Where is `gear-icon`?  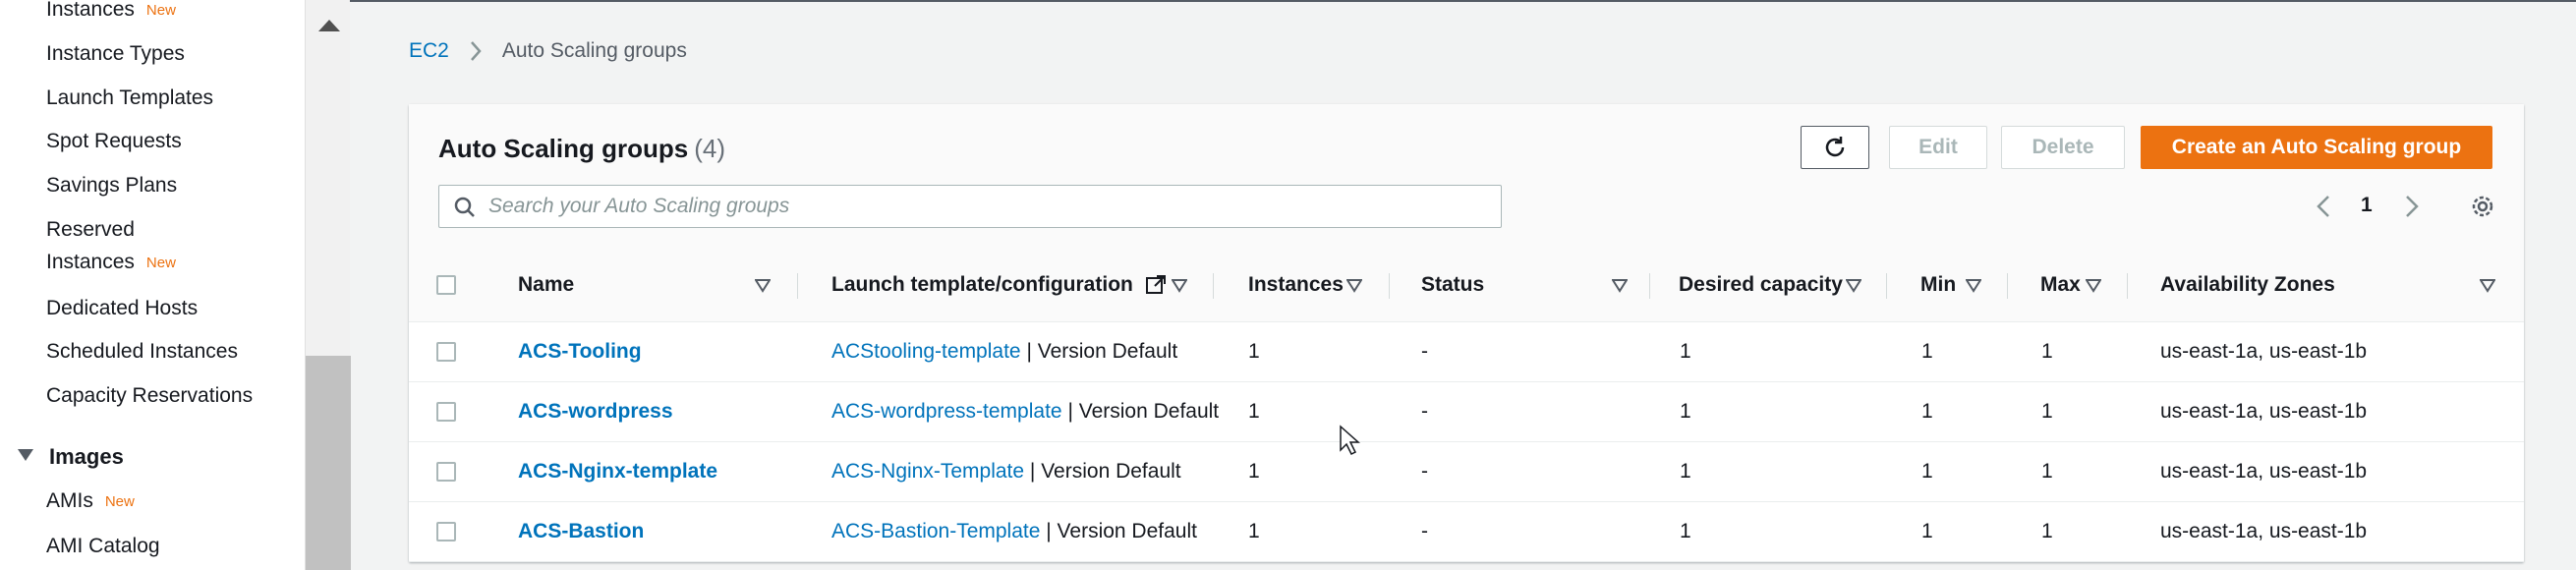 gear-icon is located at coordinates (2482, 206).